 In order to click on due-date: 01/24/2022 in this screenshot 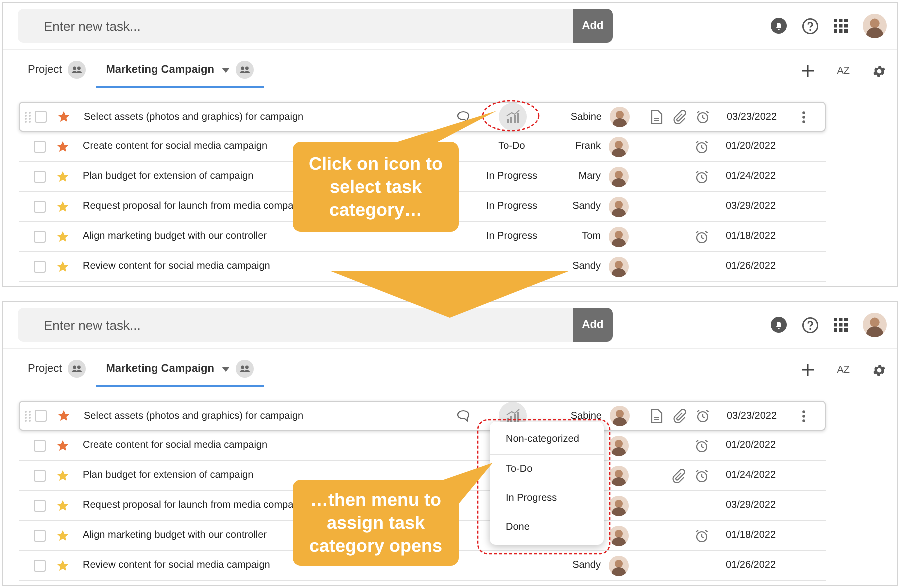, I will do `click(752, 177)`.